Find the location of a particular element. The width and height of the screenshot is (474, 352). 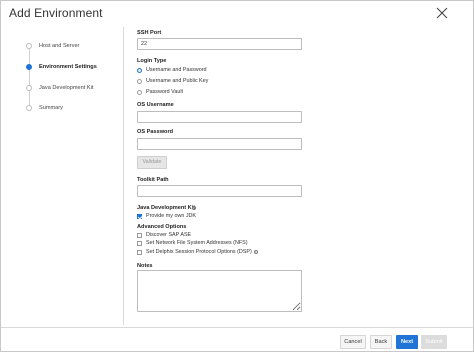

checkbox-nfs-addresses: Set Network File System Addresses (NFS) is located at coordinates (192, 243).